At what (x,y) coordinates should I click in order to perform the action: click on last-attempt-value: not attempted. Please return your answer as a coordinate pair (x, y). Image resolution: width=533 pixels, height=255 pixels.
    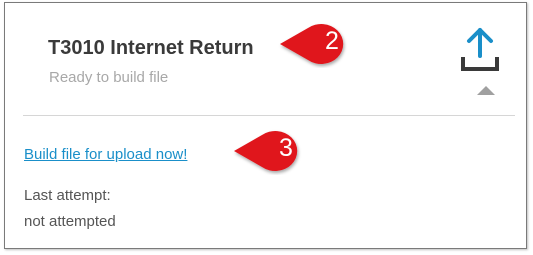
    Looking at the image, I should click on (70, 221).